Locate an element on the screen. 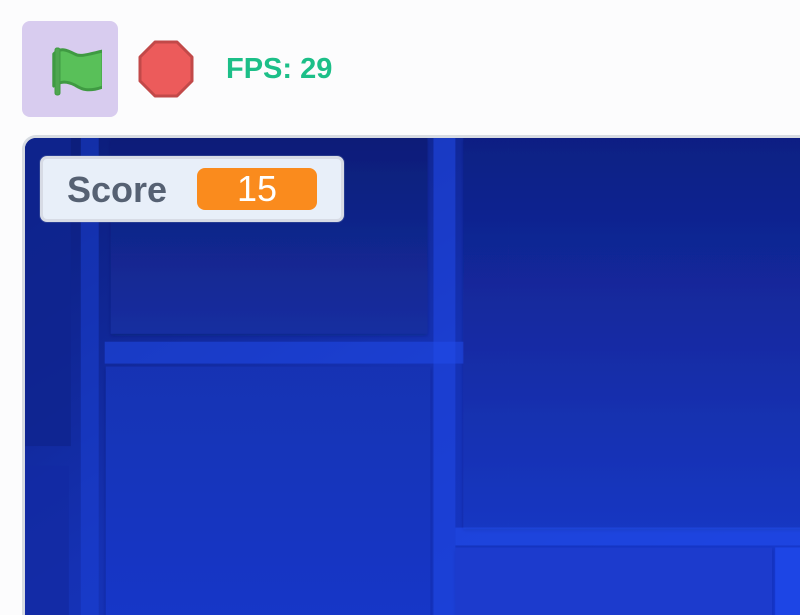 The image size is (800, 615). stop-button is located at coordinates (166, 69).